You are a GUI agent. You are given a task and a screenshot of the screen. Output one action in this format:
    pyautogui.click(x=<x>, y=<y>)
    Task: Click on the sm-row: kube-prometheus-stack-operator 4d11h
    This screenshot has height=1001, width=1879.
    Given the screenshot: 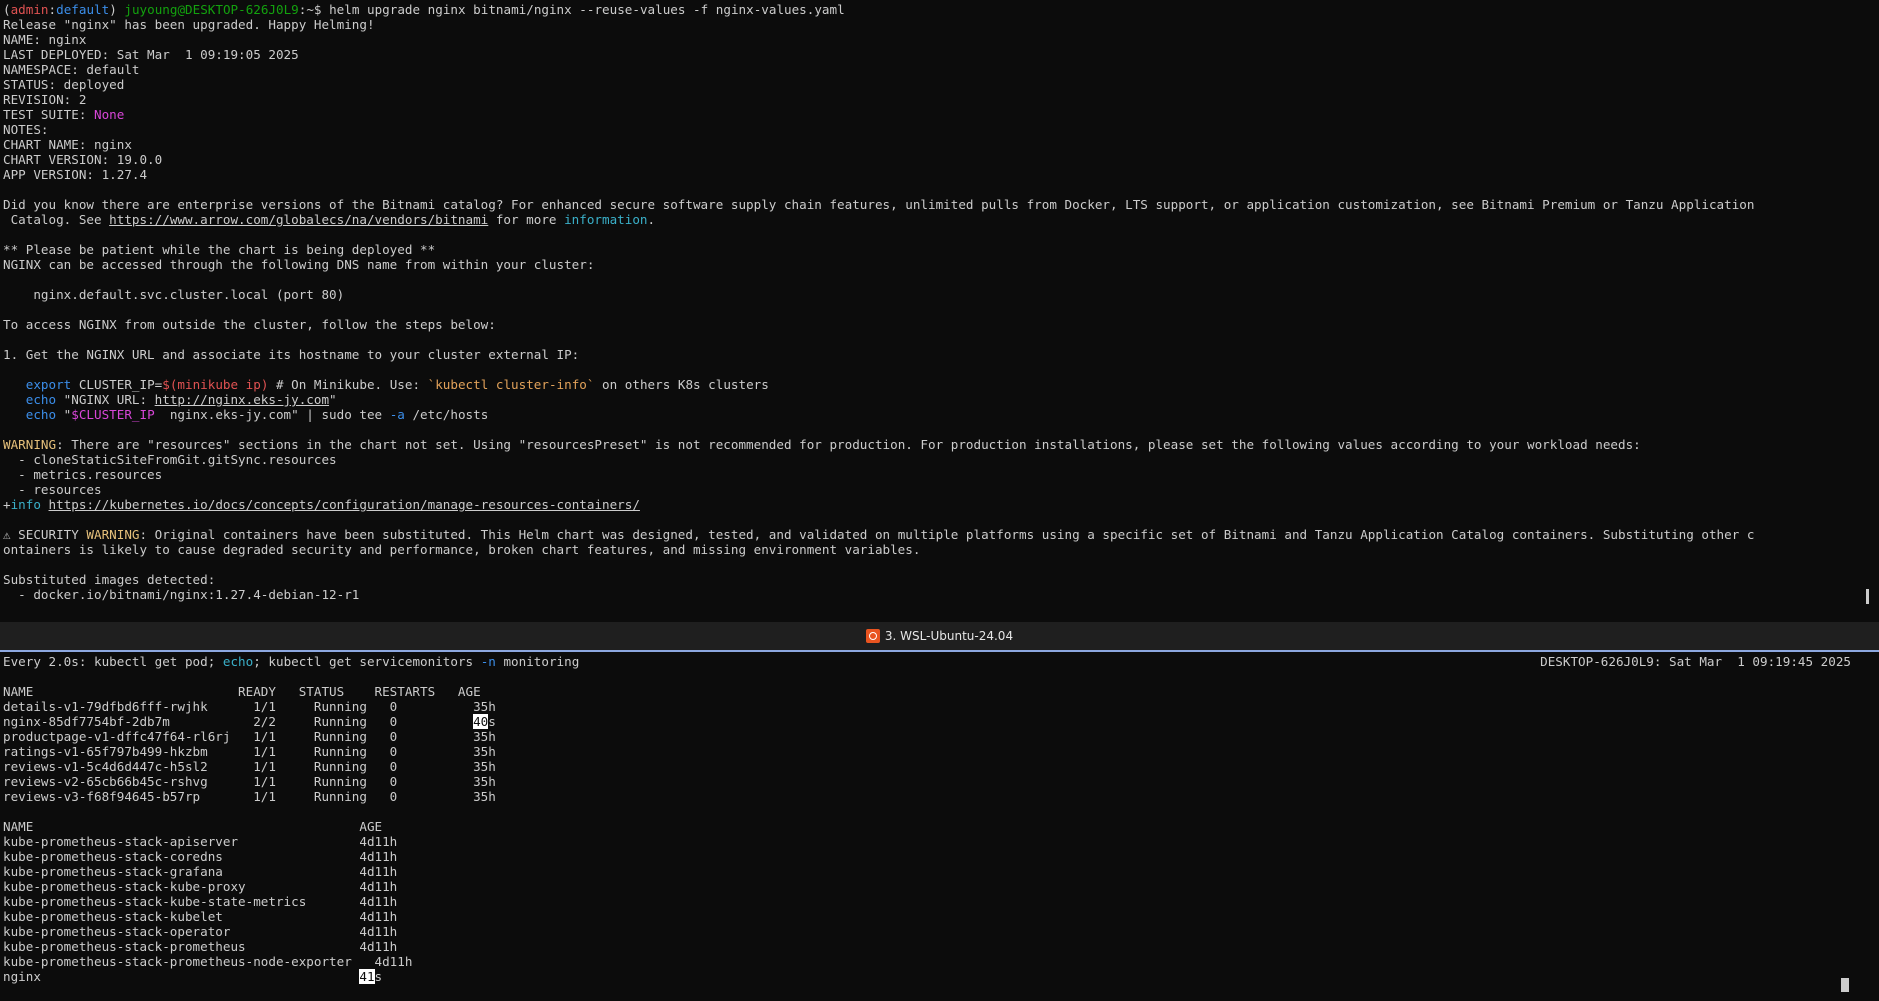 What is the action you would take?
    pyautogui.click(x=200, y=931)
    